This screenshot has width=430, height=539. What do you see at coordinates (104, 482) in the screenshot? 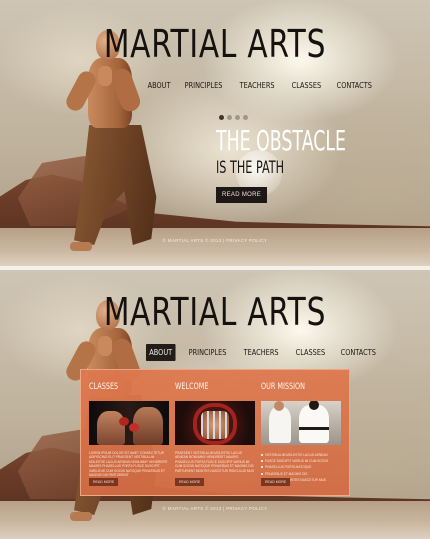
I see `classes-read-more-button: READ MORE` at bounding box center [104, 482].